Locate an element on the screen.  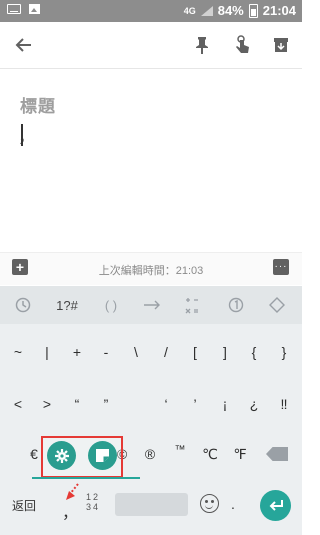
key-greater-than: > is located at coordinates (47, 404).